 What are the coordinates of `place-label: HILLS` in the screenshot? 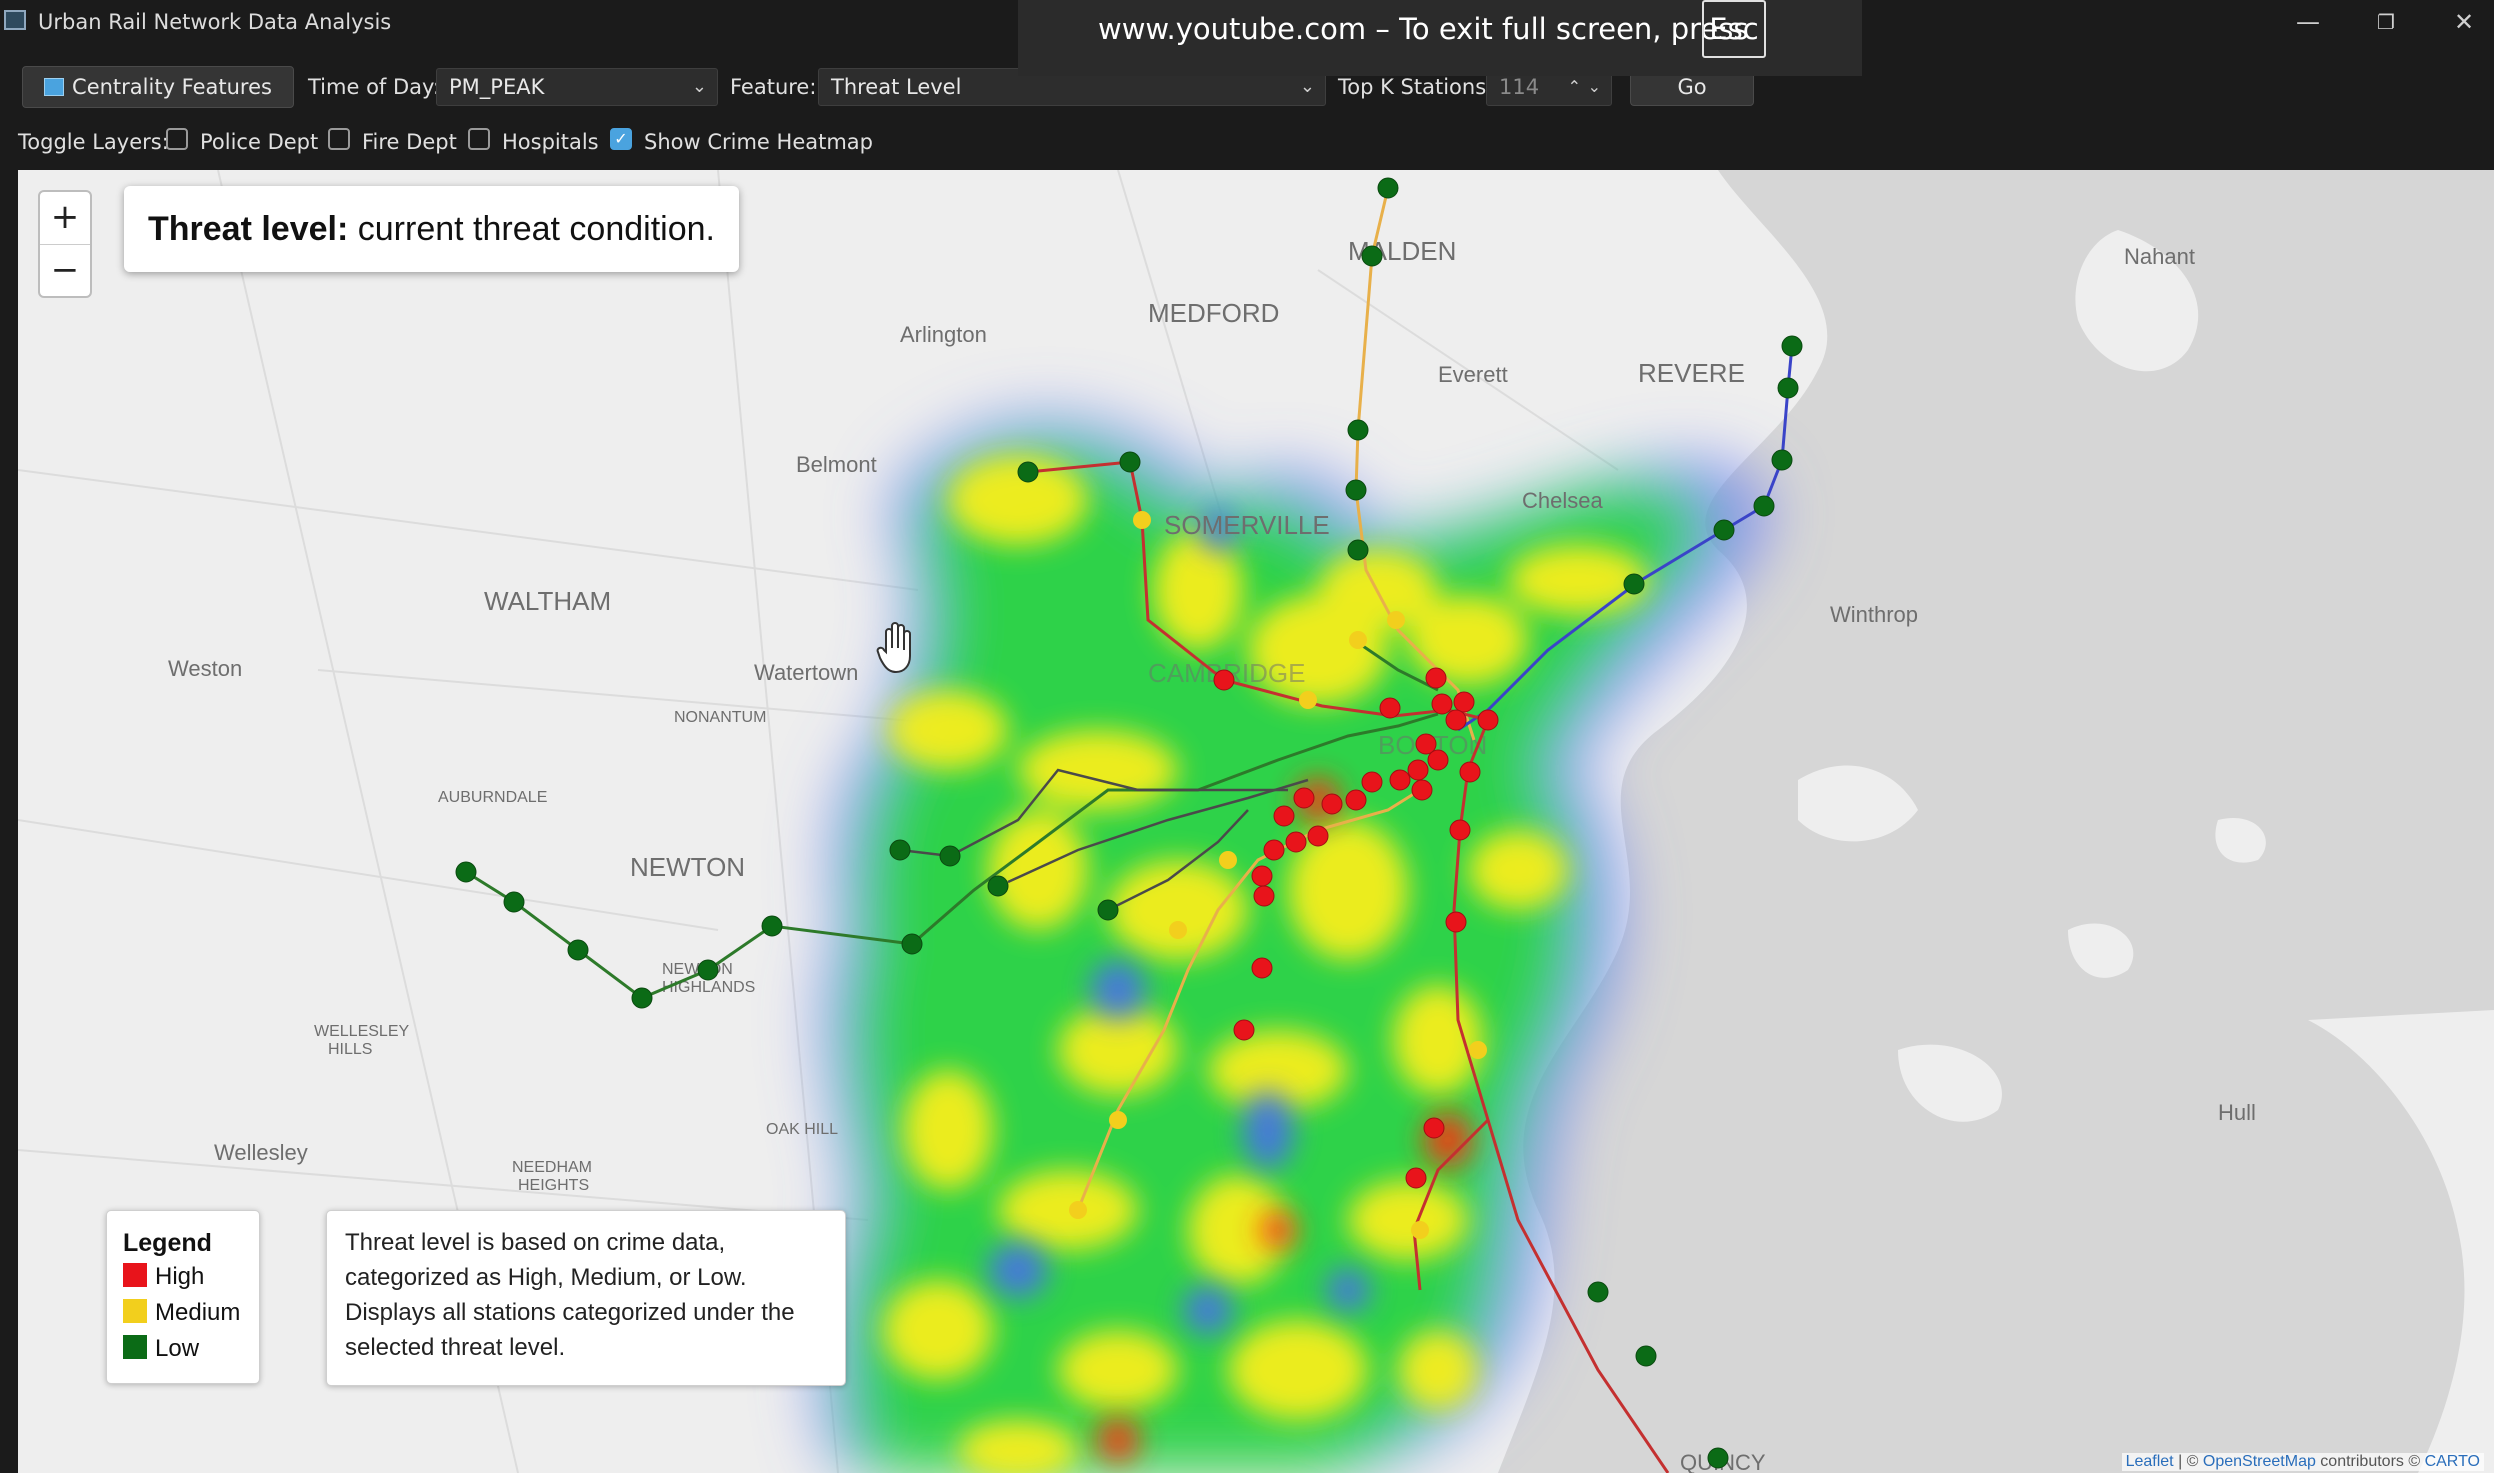 It's located at (350, 1049).